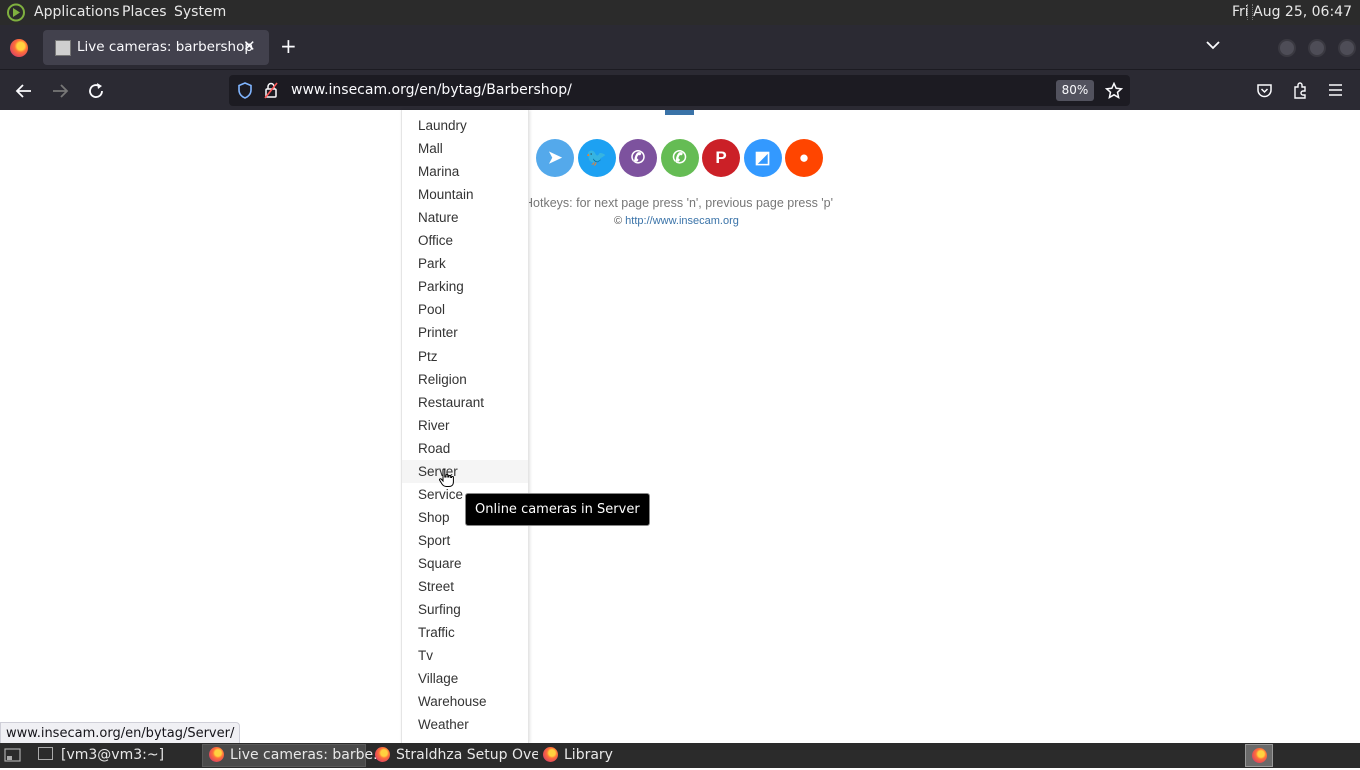 The height and width of the screenshot is (770, 1360). What do you see at coordinates (721, 158) in the screenshot?
I see `pinterest-share-icon: P` at bounding box center [721, 158].